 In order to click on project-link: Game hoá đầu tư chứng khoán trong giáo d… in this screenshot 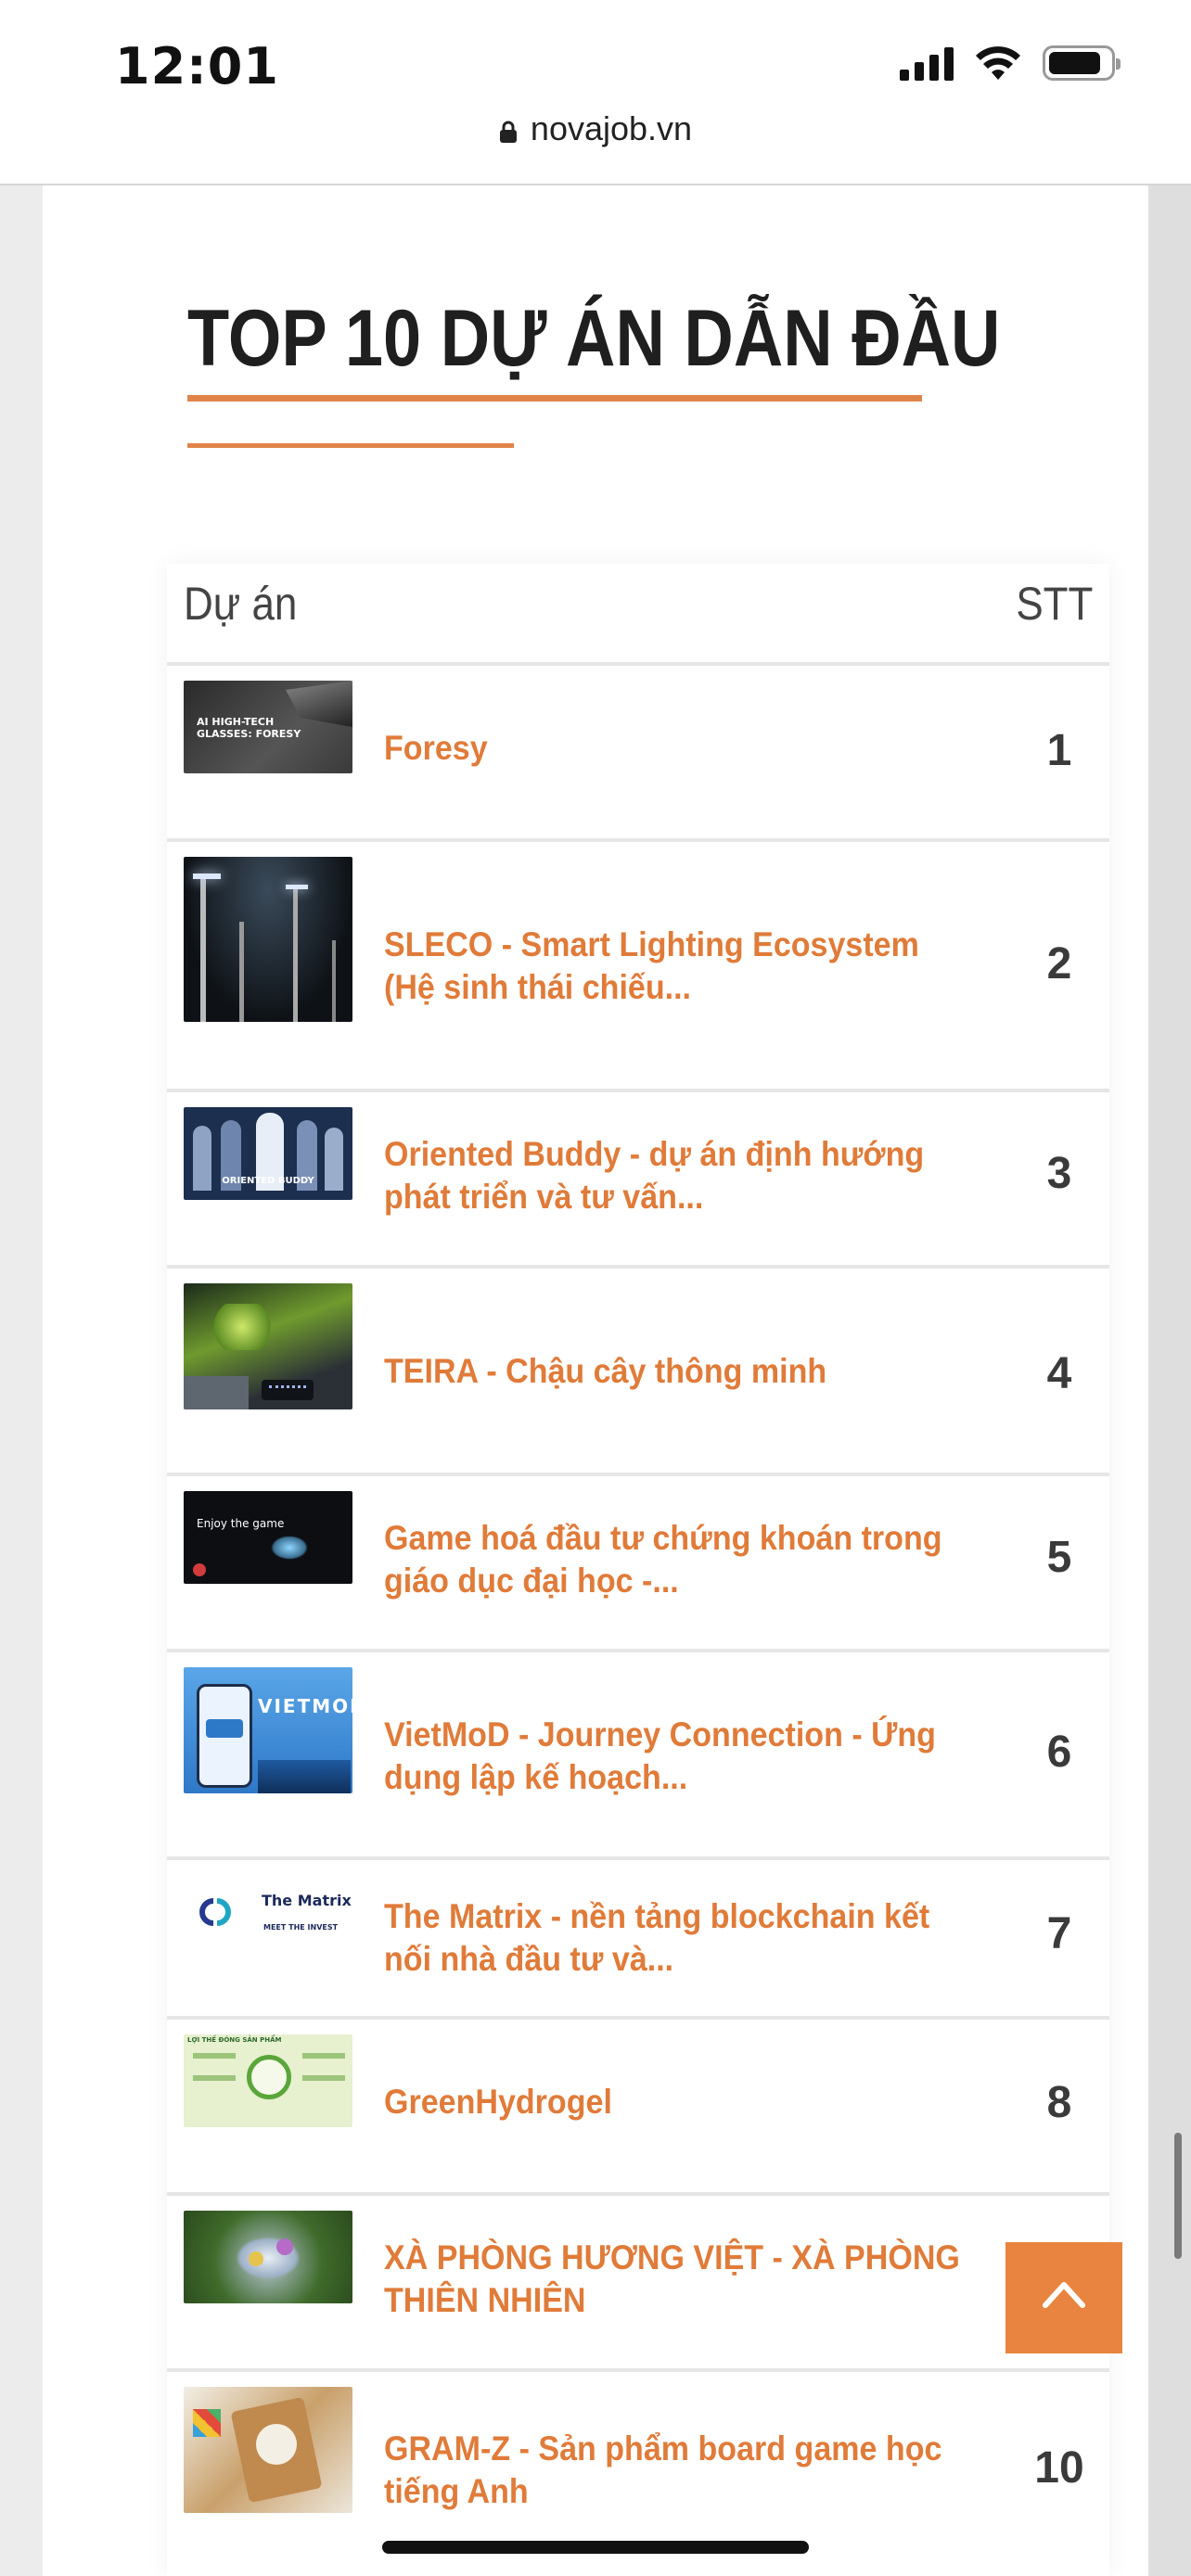, I will do `click(673, 1559)`.